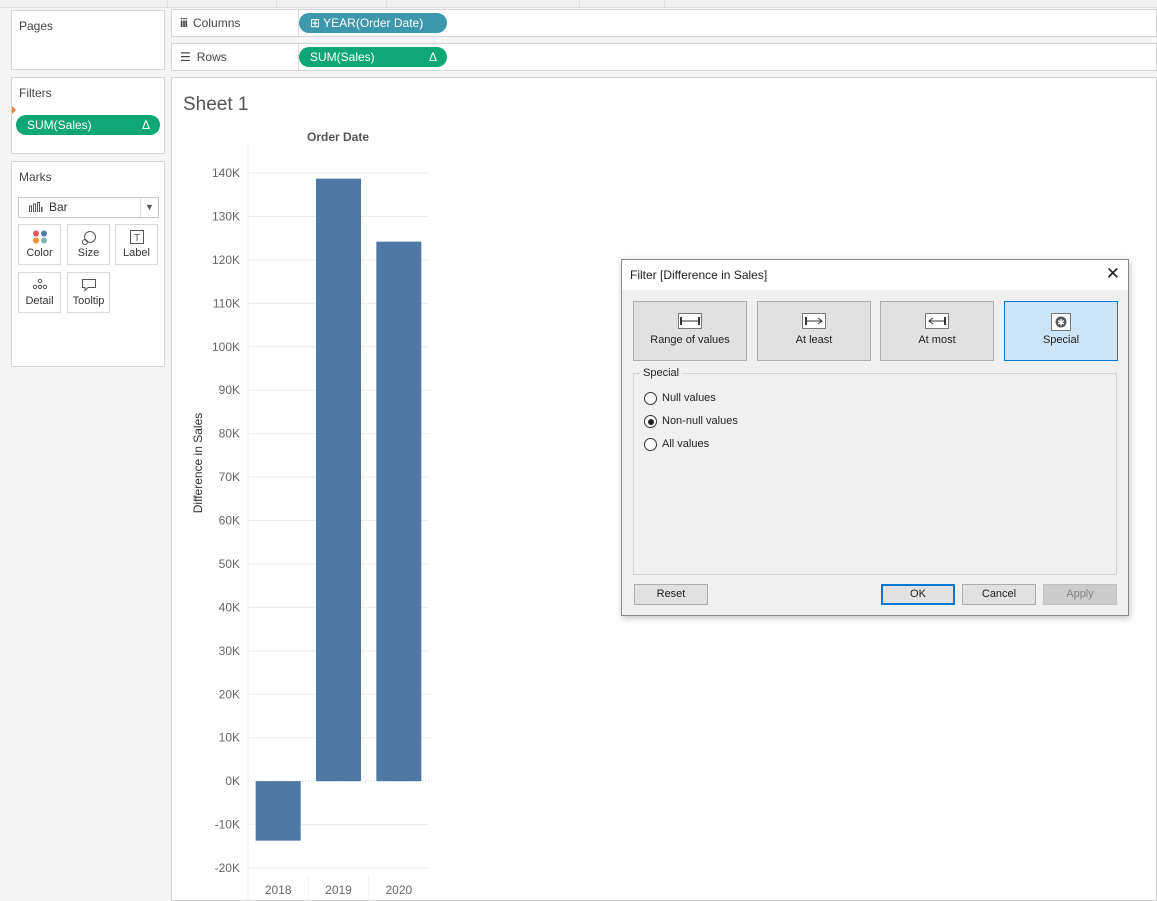 The height and width of the screenshot is (901, 1157). Describe the element at coordinates (229, 390) in the screenshot. I see `y-tick-label: 90K` at that location.